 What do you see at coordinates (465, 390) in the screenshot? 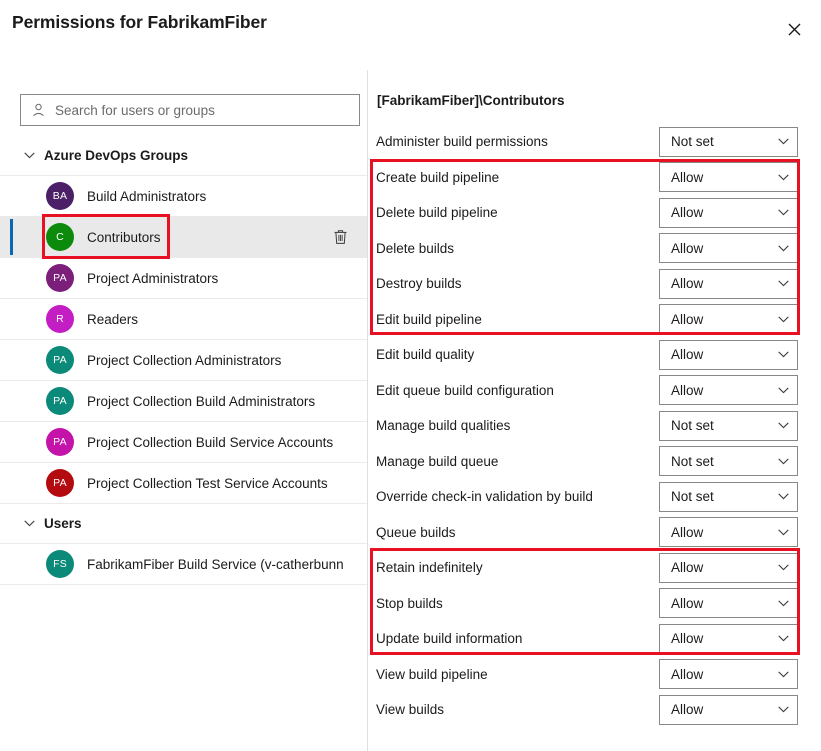
I see `permission-label: Edit queue build configuration` at bounding box center [465, 390].